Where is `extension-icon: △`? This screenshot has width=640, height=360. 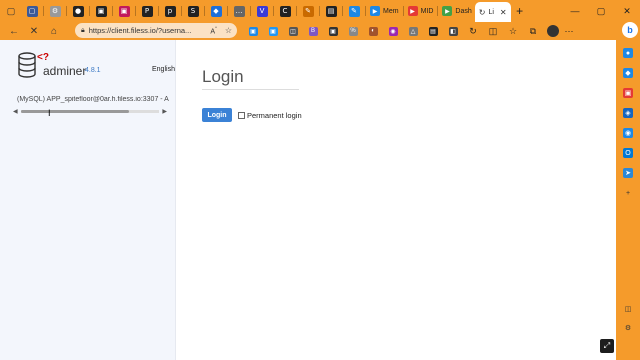
extension-icon: △ is located at coordinates (413, 31).